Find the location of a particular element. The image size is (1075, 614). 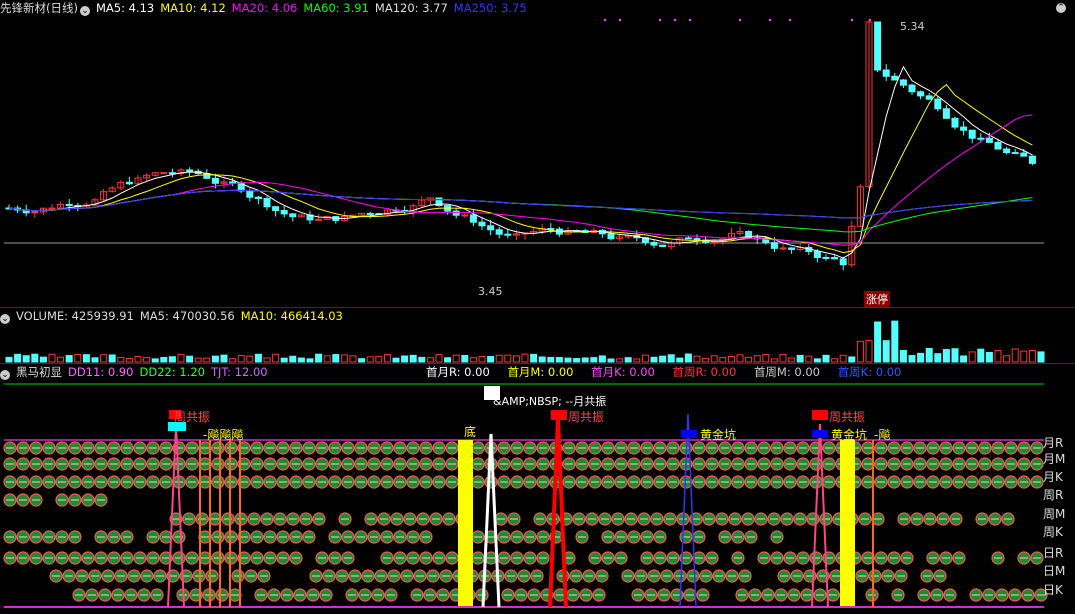

low-price-label: 3.45 is located at coordinates (490, 291).